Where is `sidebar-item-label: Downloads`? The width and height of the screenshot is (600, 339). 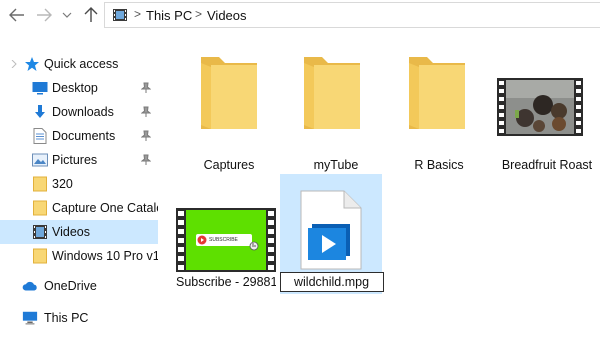
sidebar-item-label: Downloads is located at coordinates (83, 112).